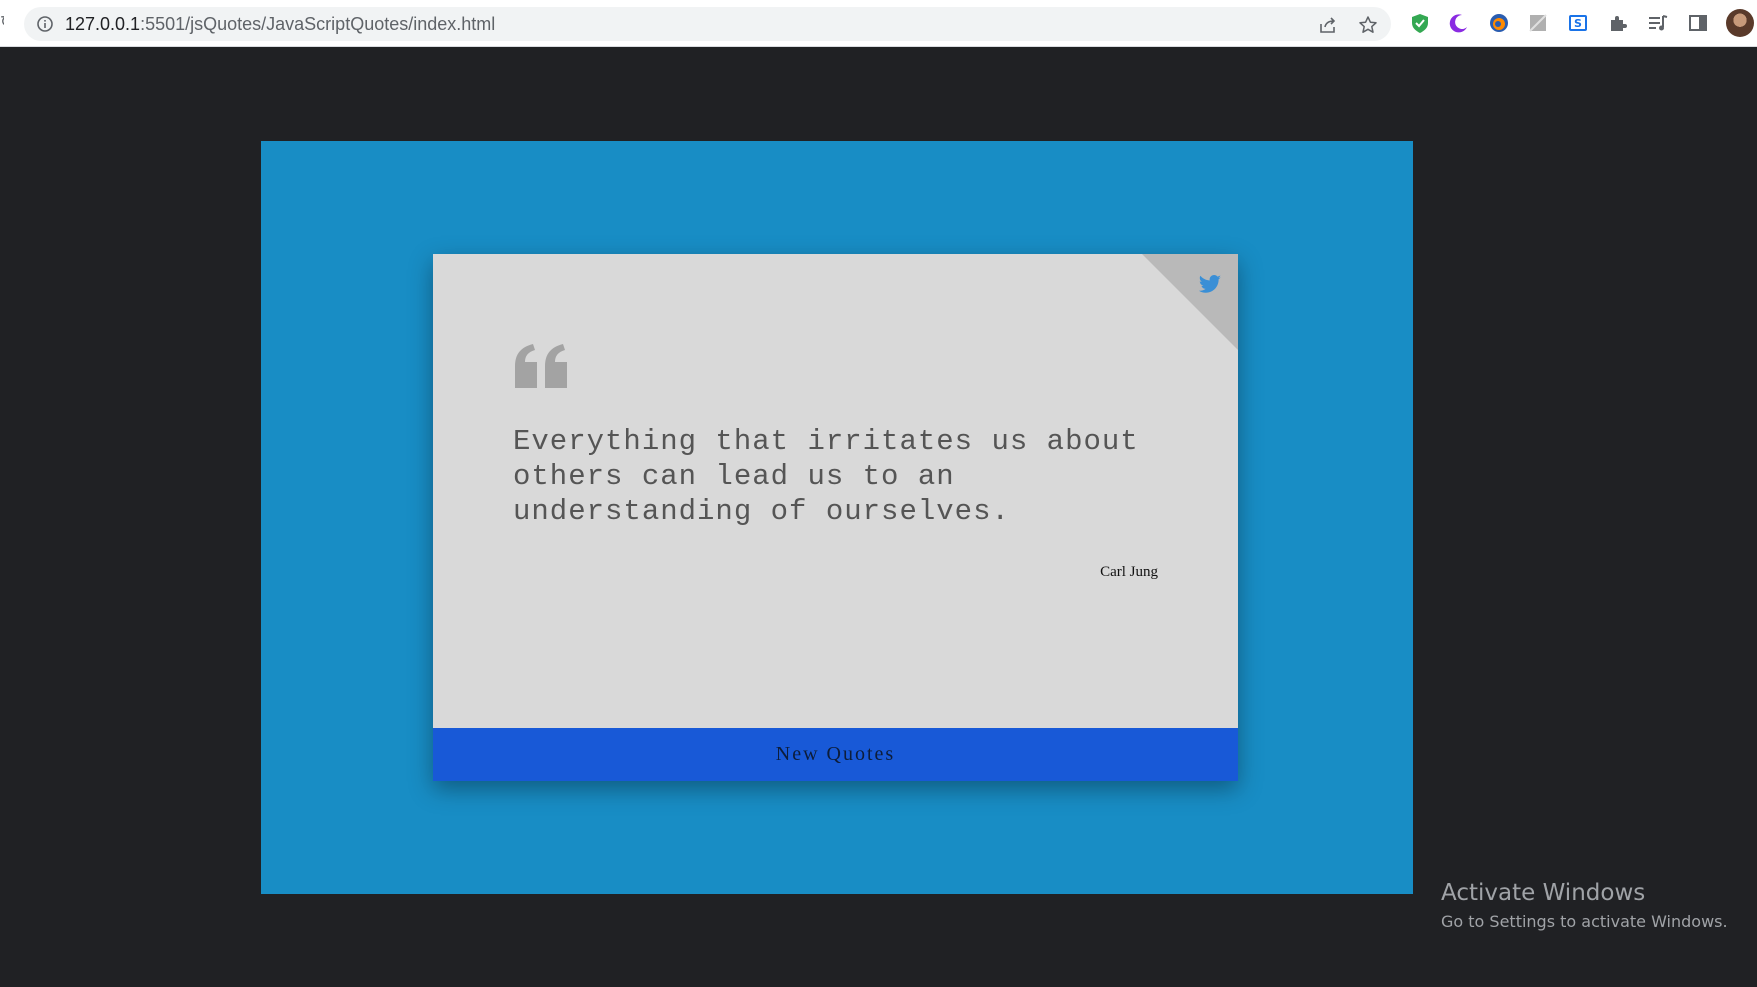  Describe the element at coordinates (1543, 893) in the screenshot. I see `watermark-title: Activate Windows` at that location.